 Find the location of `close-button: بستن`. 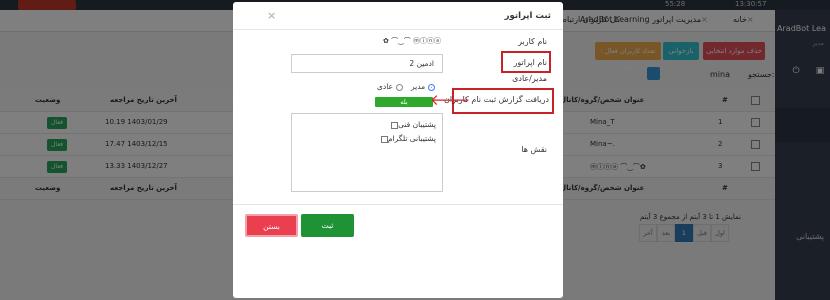

close-button: بستن is located at coordinates (271, 225).